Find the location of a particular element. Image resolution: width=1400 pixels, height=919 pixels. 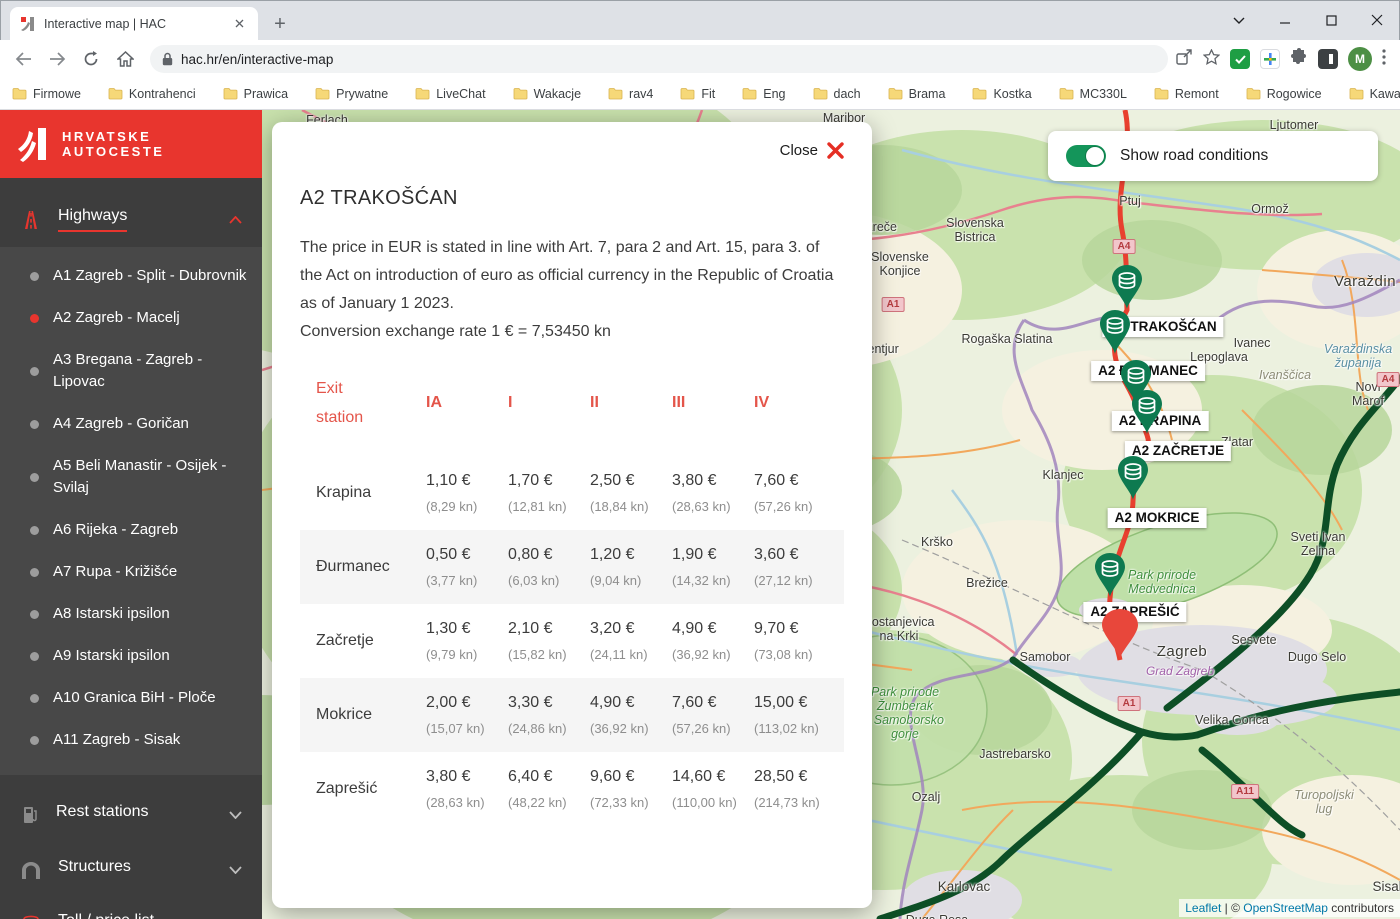

sidebar-section-toll-price-list: Toll / price list is located at coordinates (131, 908).